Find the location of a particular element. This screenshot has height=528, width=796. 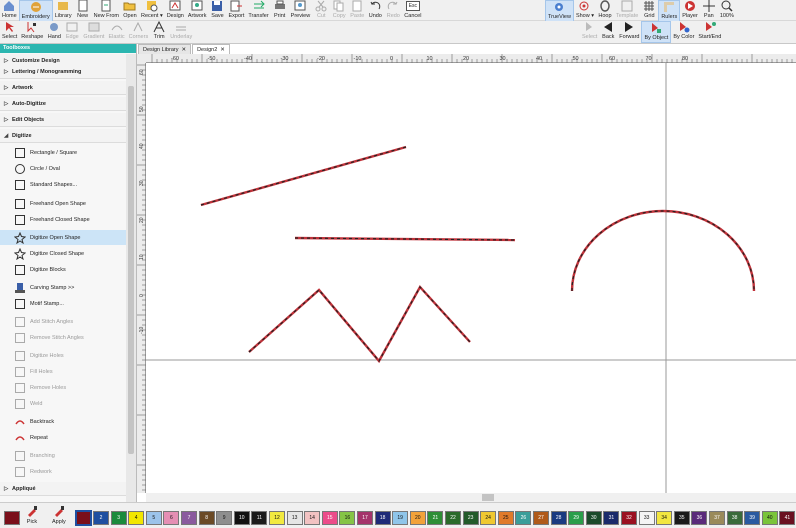

color-swatch-15: 15 is located at coordinates (329, 518).